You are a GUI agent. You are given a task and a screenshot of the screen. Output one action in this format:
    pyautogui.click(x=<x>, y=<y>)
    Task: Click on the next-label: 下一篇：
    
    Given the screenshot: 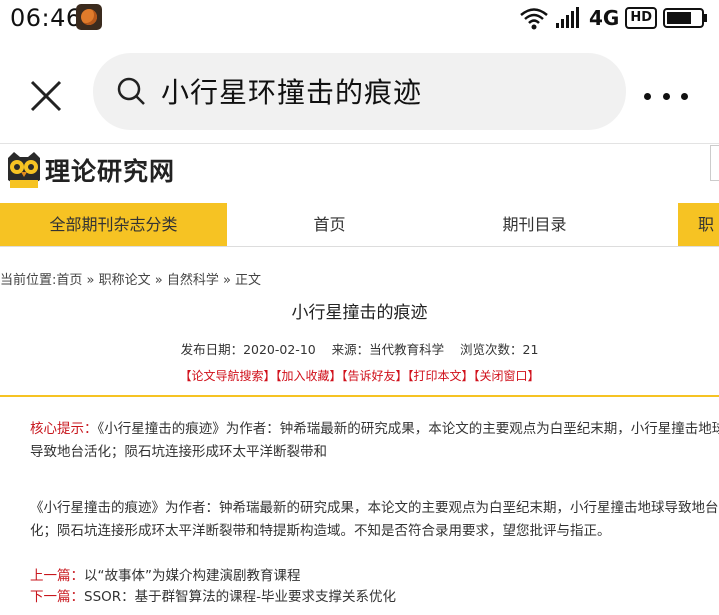 What is the action you would take?
    pyautogui.click(x=57, y=597)
    